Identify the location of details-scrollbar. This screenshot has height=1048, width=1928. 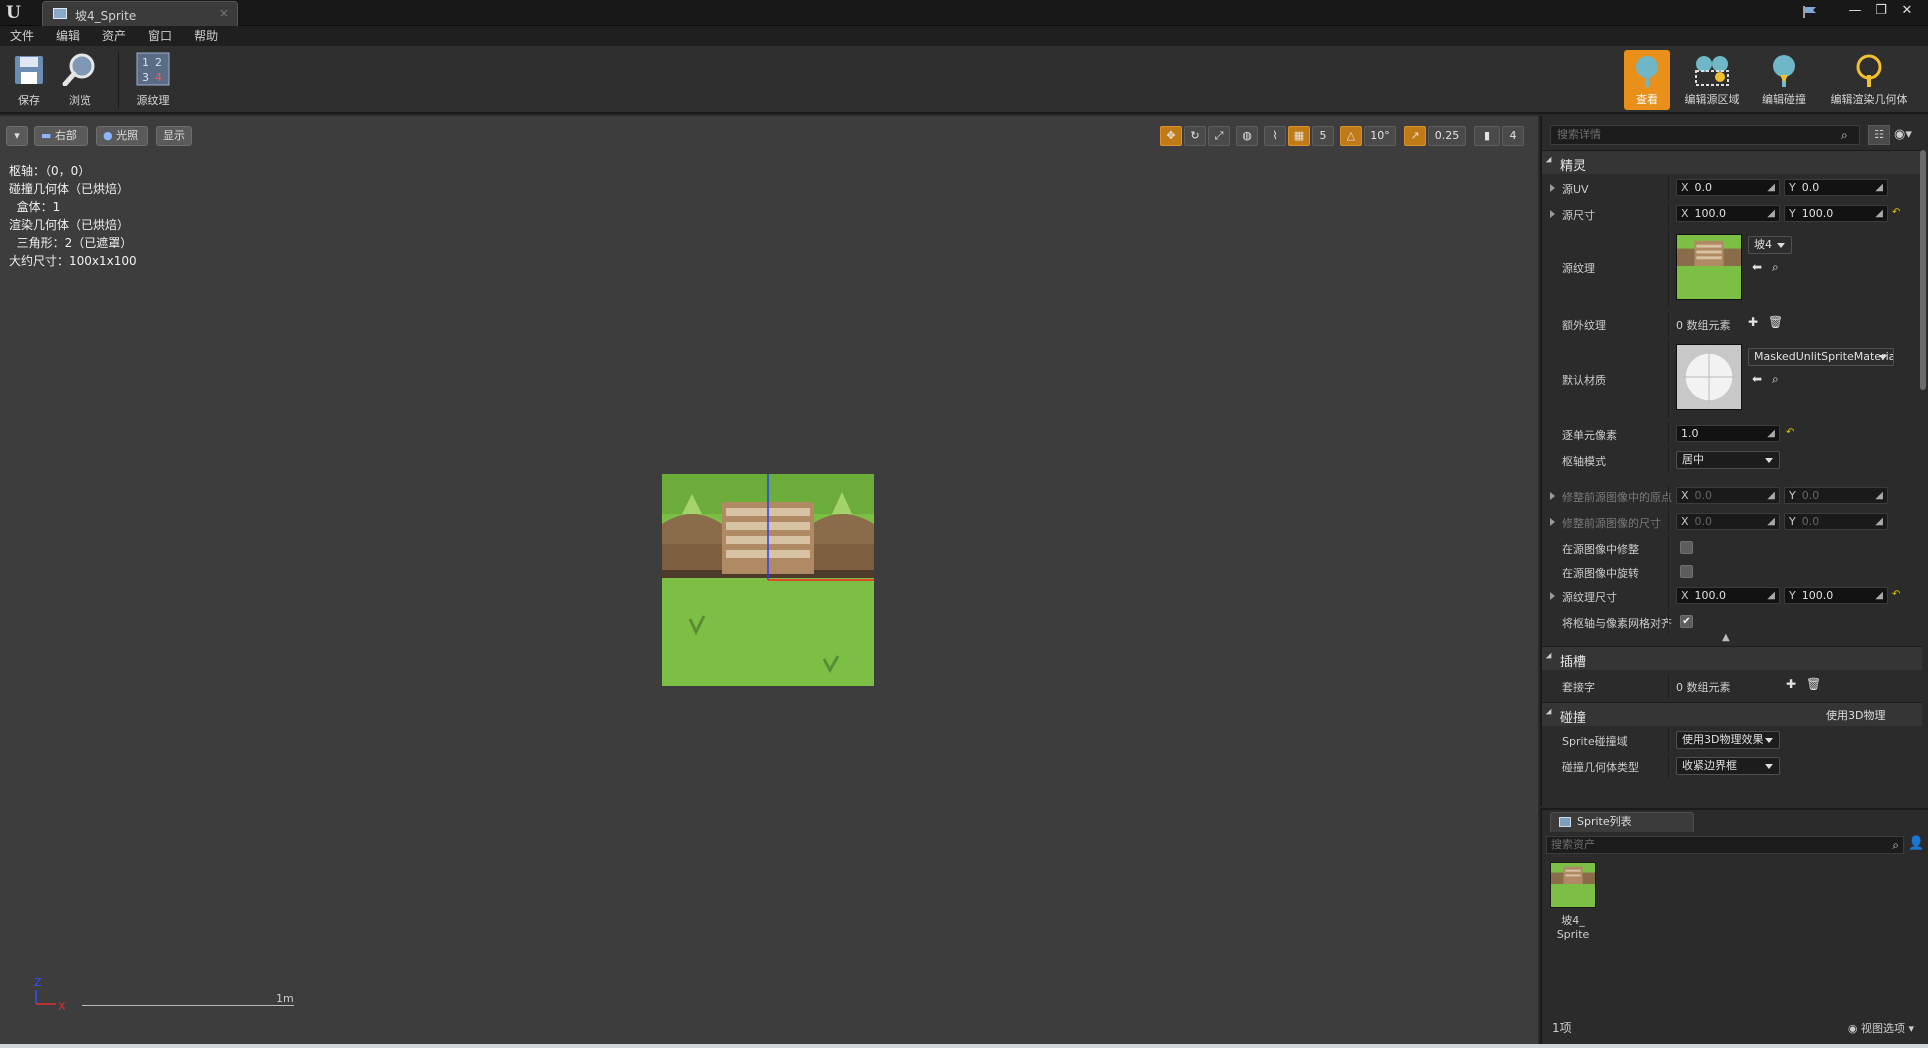
(1923, 270).